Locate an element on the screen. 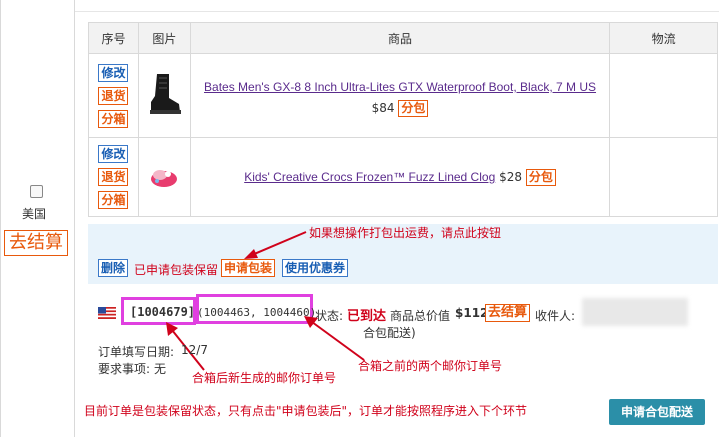 The width and height of the screenshot is (719, 437). annotation-old-orders: 合箱之前的两个邮你订单号 is located at coordinates (430, 366).